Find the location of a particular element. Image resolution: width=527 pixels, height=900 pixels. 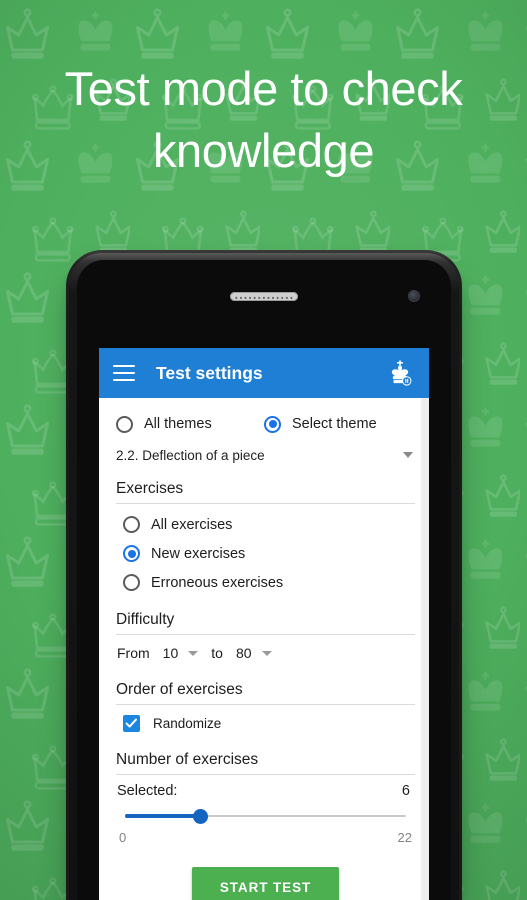

checkbox-randomize: Randomize is located at coordinates (265, 723).